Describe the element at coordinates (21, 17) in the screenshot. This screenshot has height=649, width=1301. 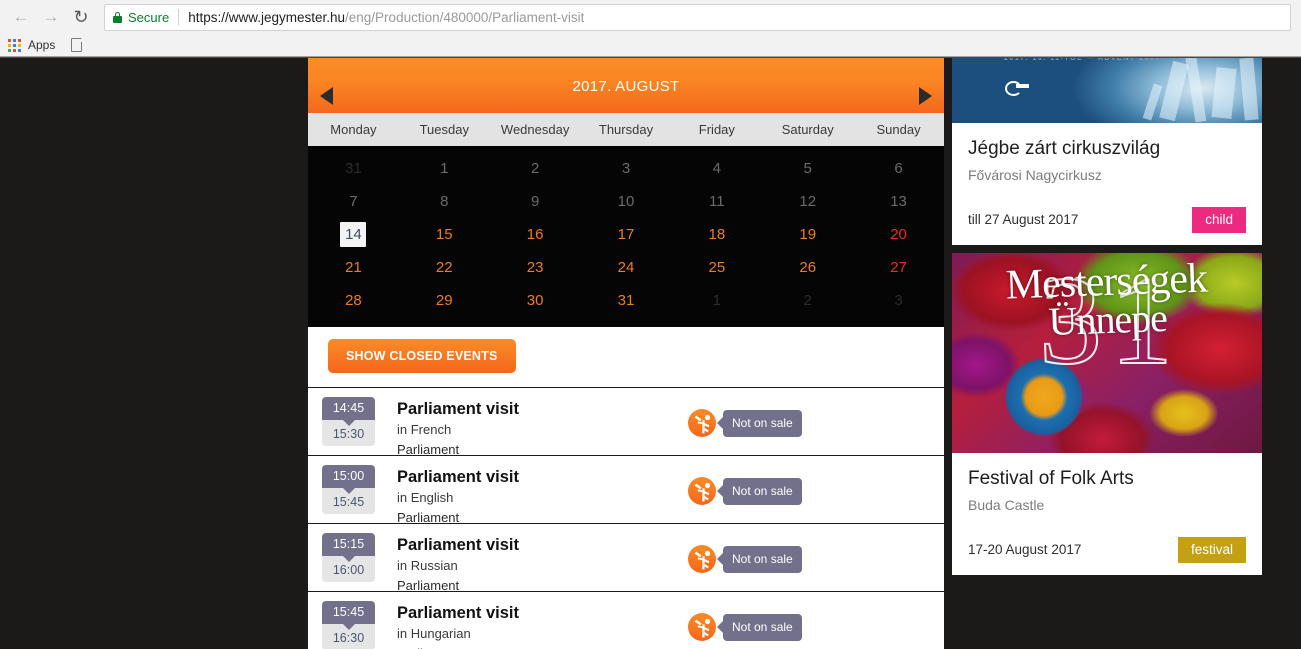
I see `back-arrow-icon: ←` at that location.